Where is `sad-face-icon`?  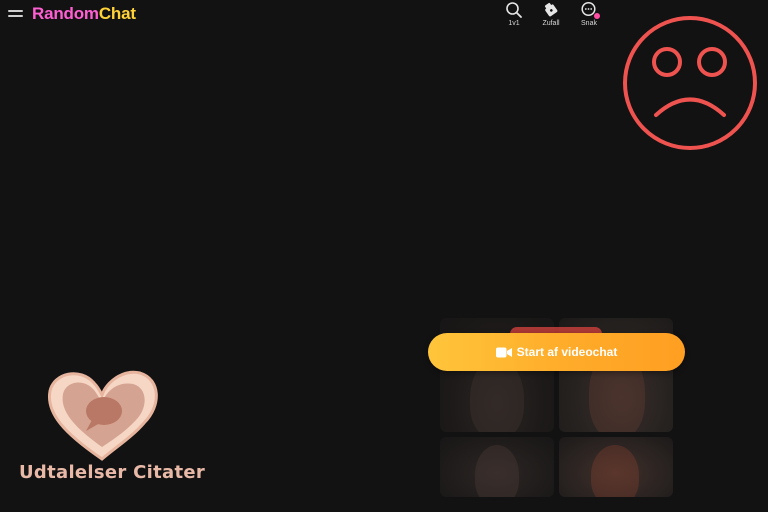
sad-face-icon is located at coordinates (690, 83).